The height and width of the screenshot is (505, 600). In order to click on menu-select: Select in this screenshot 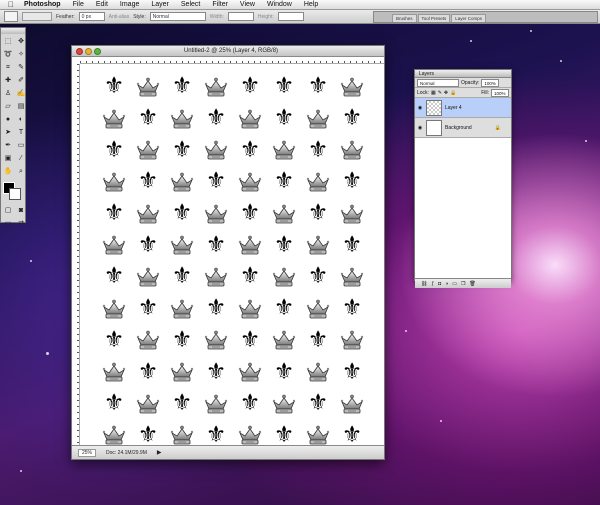, I will do `click(190, 4)`.